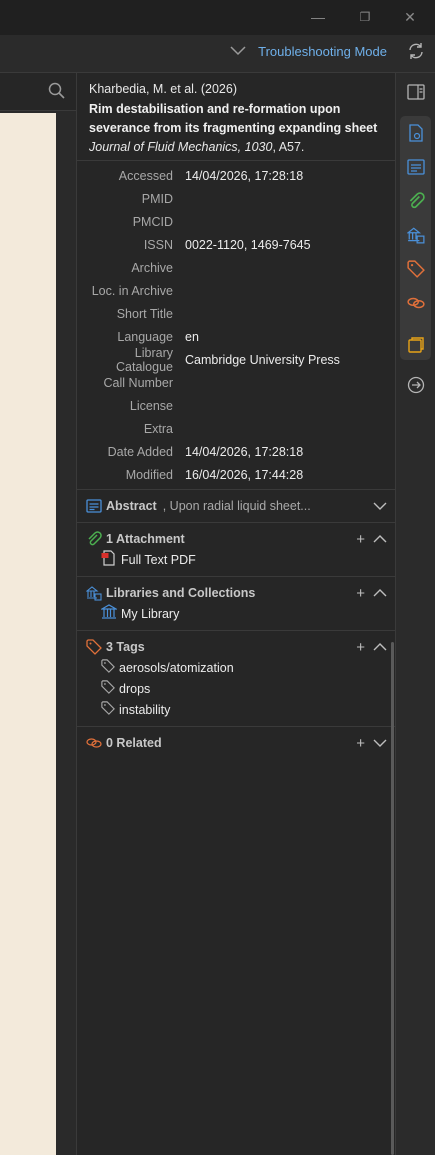  What do you see at coordinates (236, 290) in the screenshot?
I see `field-row: Loc. in Archive` at bounding box center [236, 290].